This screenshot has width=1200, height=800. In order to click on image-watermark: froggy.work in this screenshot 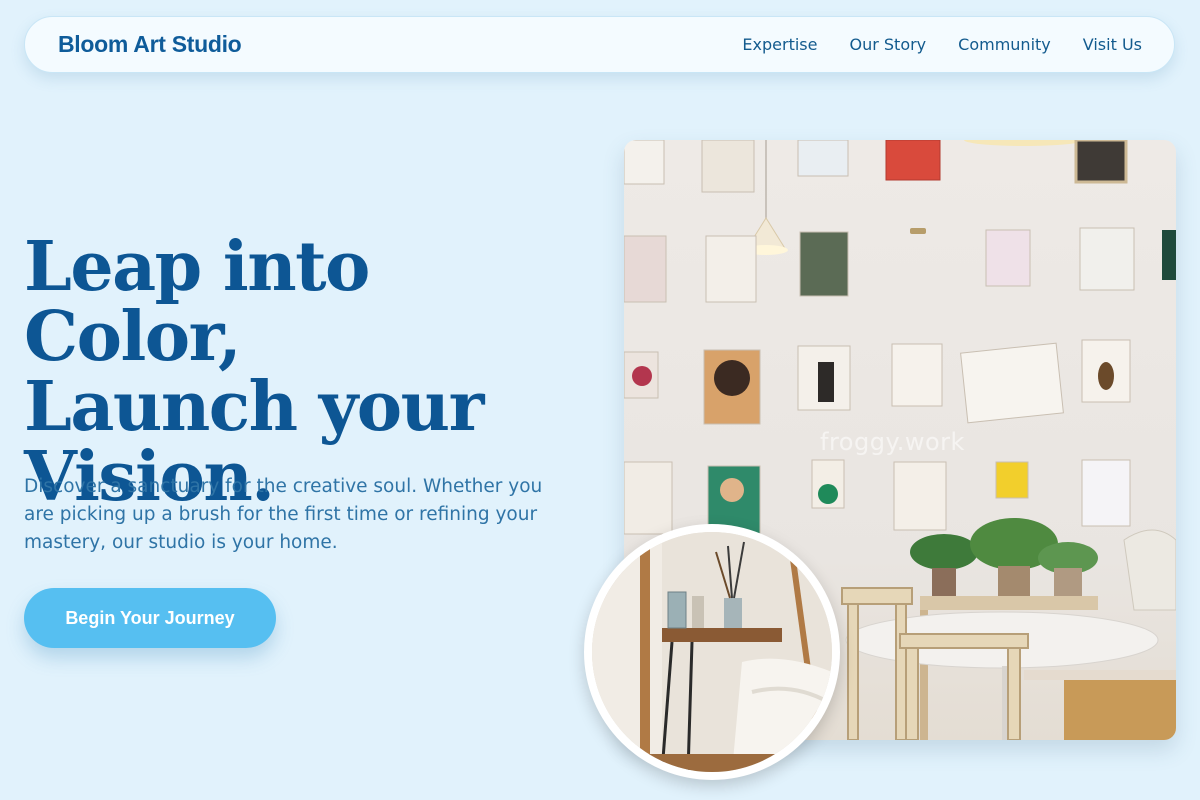, I will do `click(892, 442)`.